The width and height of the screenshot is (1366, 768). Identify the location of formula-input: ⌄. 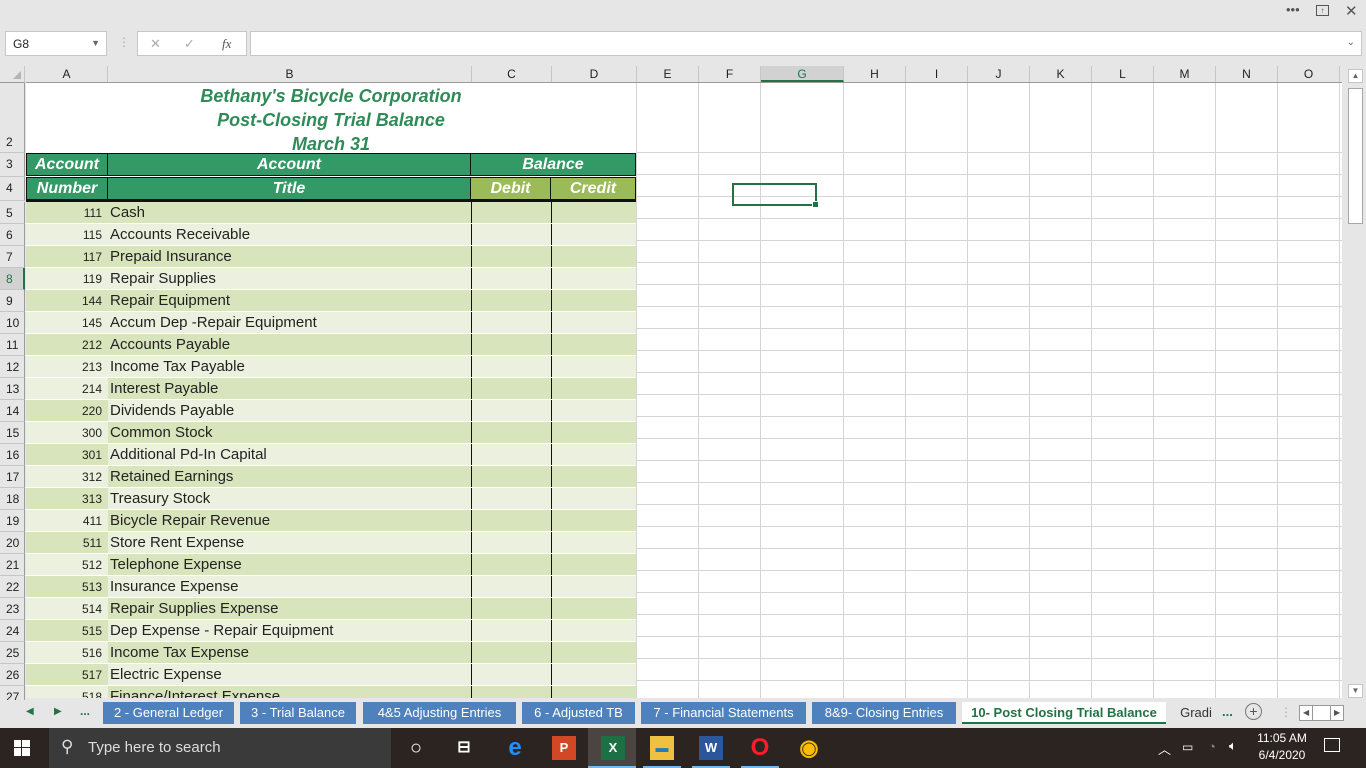
(806, 43).